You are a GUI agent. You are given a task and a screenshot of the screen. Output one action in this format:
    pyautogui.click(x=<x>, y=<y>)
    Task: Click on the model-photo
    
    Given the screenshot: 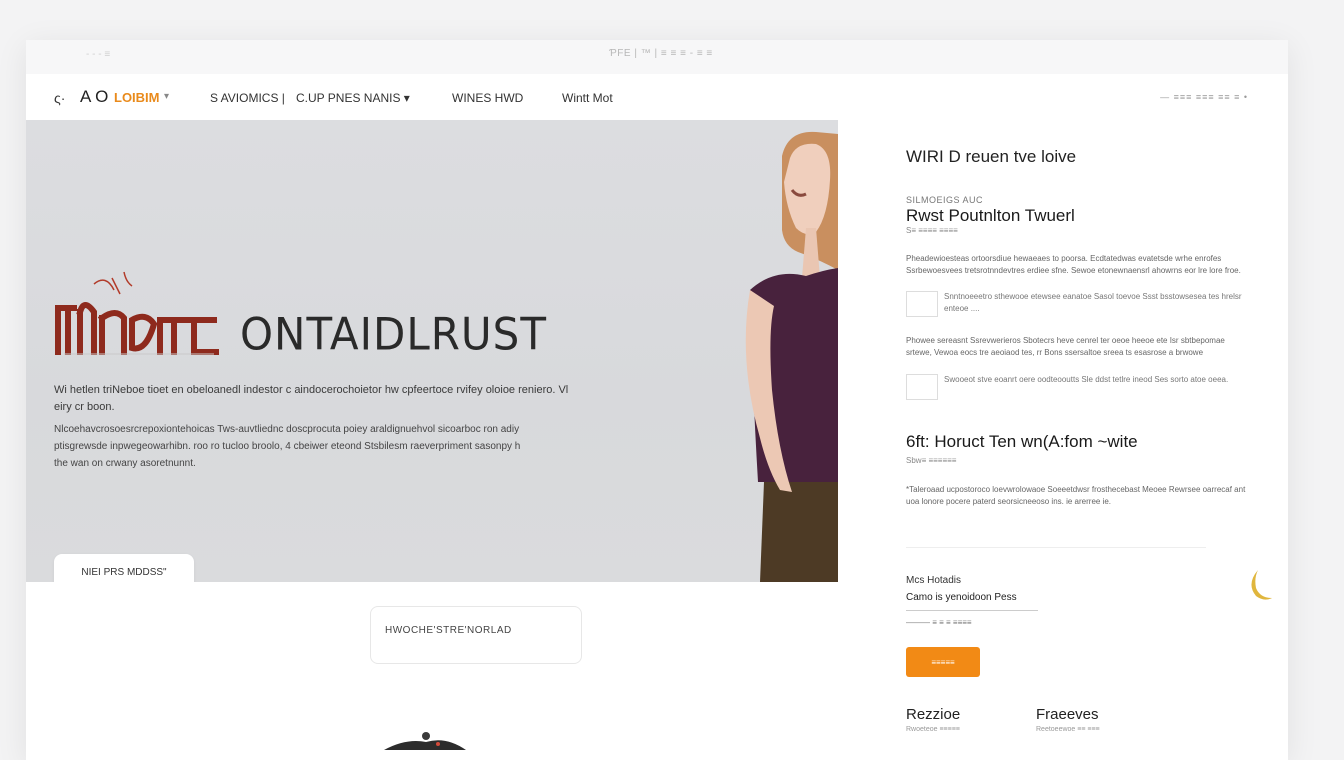 What is the action you would take?
    pyautogui.click(x=791, y=356)
    